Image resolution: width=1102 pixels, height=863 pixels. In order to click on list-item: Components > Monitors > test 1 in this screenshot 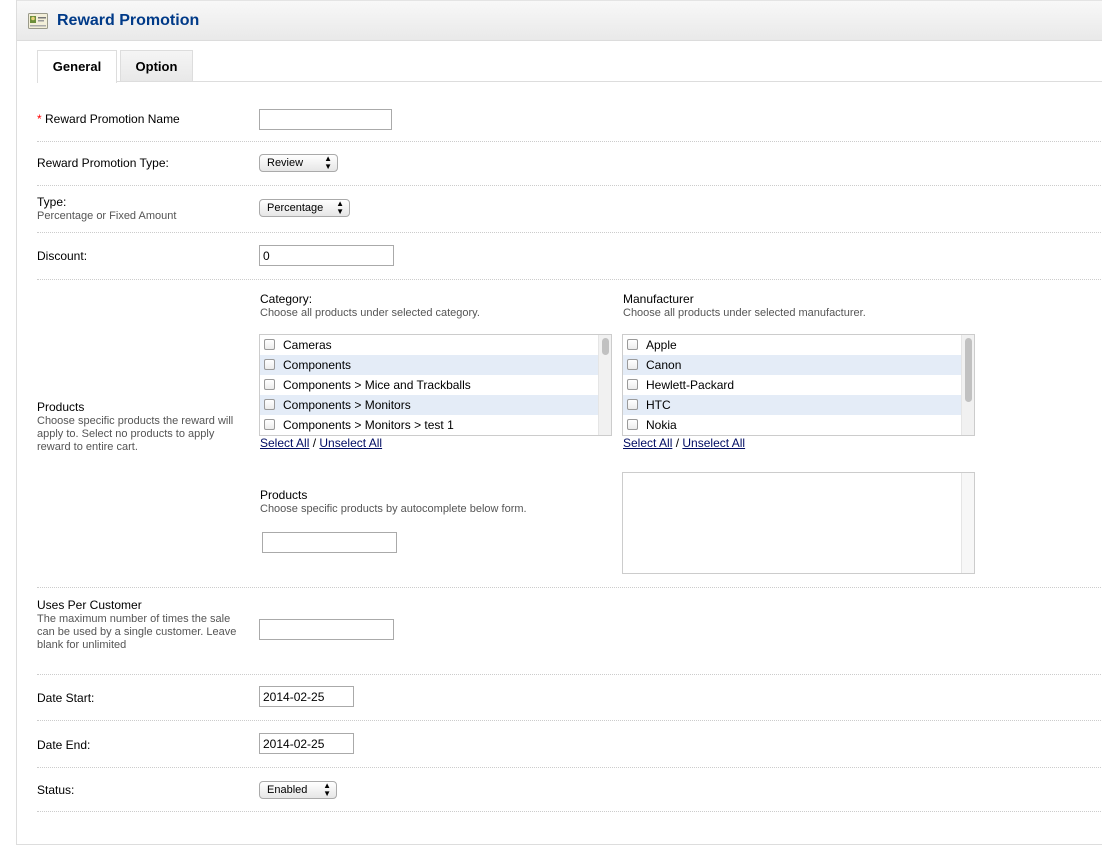, I will do `click(435, 425)`.